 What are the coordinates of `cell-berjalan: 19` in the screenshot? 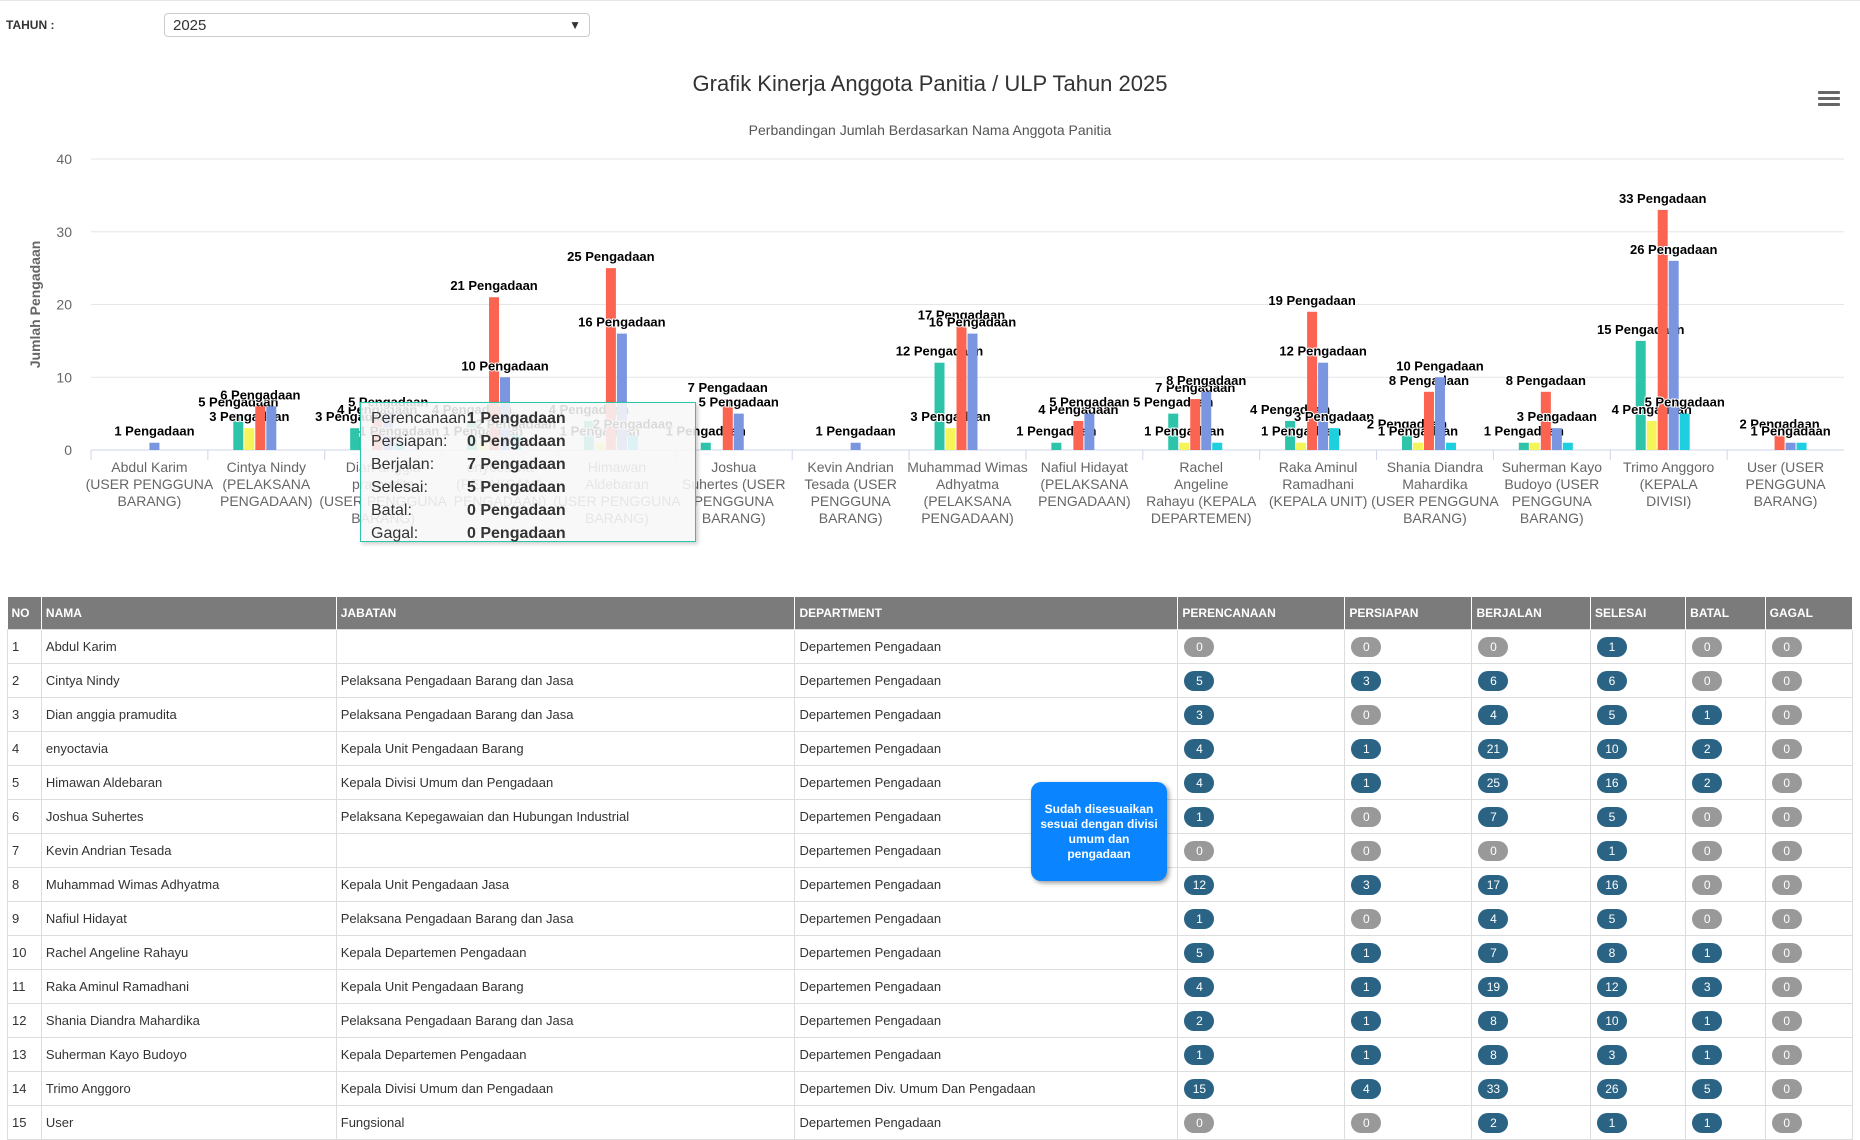 It's located at (1531, 986).